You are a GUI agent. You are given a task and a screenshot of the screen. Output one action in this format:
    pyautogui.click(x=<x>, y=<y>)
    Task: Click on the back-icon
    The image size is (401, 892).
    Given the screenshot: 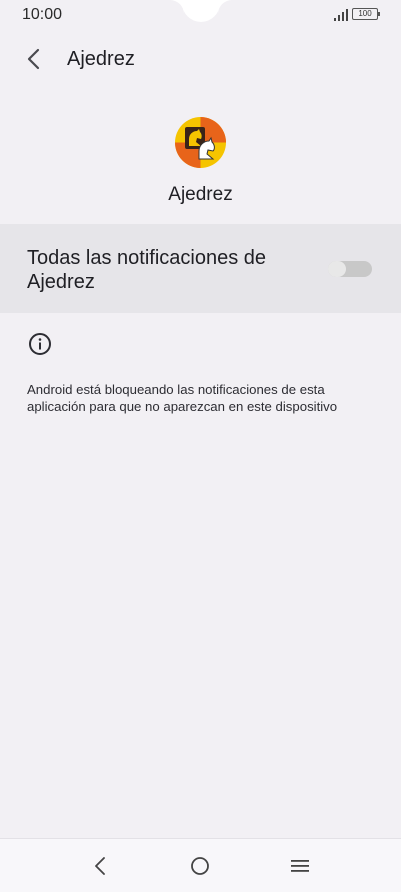 What is the action you would take?
    pyautogui.click(x=100, y=866)
    